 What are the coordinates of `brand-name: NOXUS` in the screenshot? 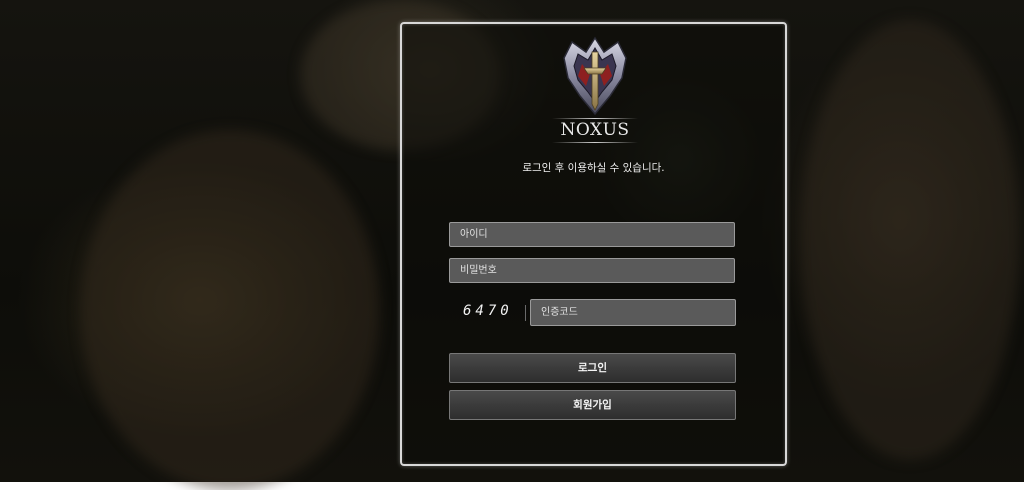 It's located at (595, 130).